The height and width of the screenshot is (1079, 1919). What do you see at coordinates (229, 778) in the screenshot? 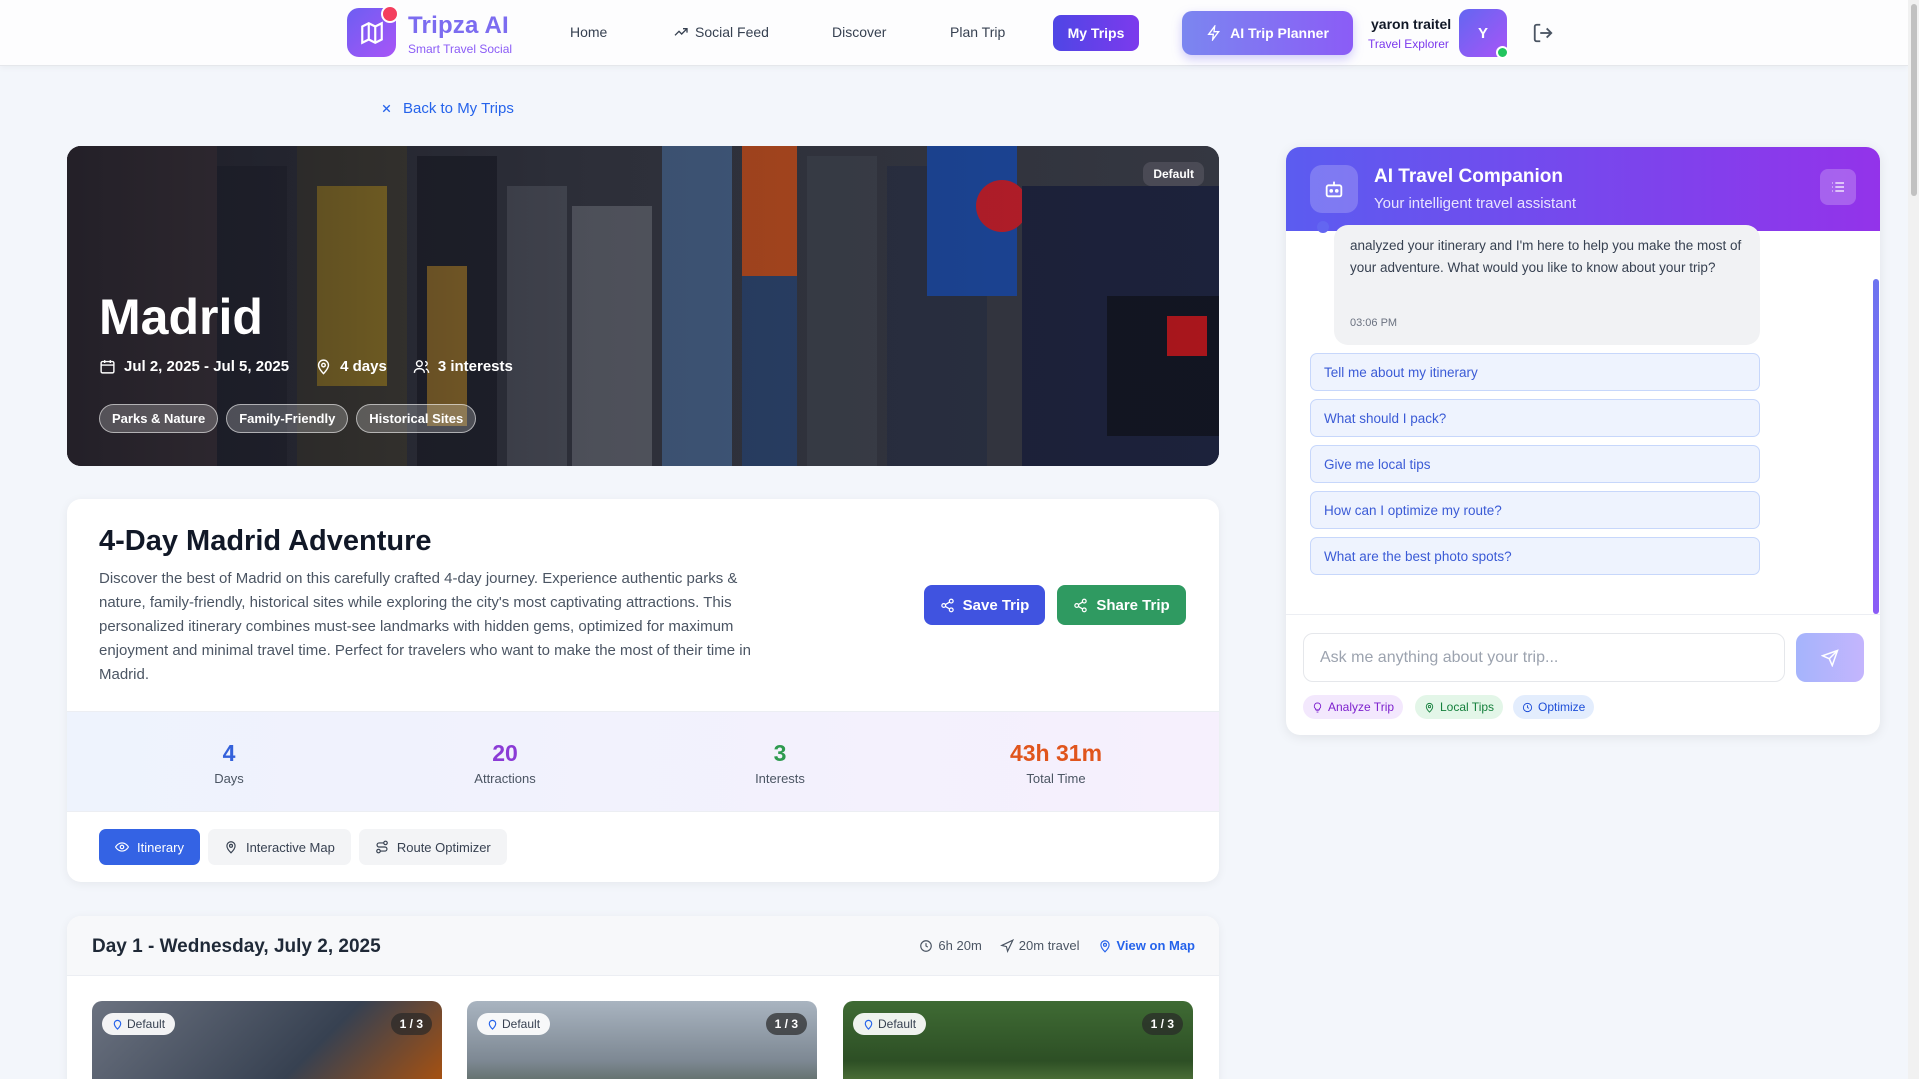
I see `stat-label: Days` at bounding box center [229, 778].